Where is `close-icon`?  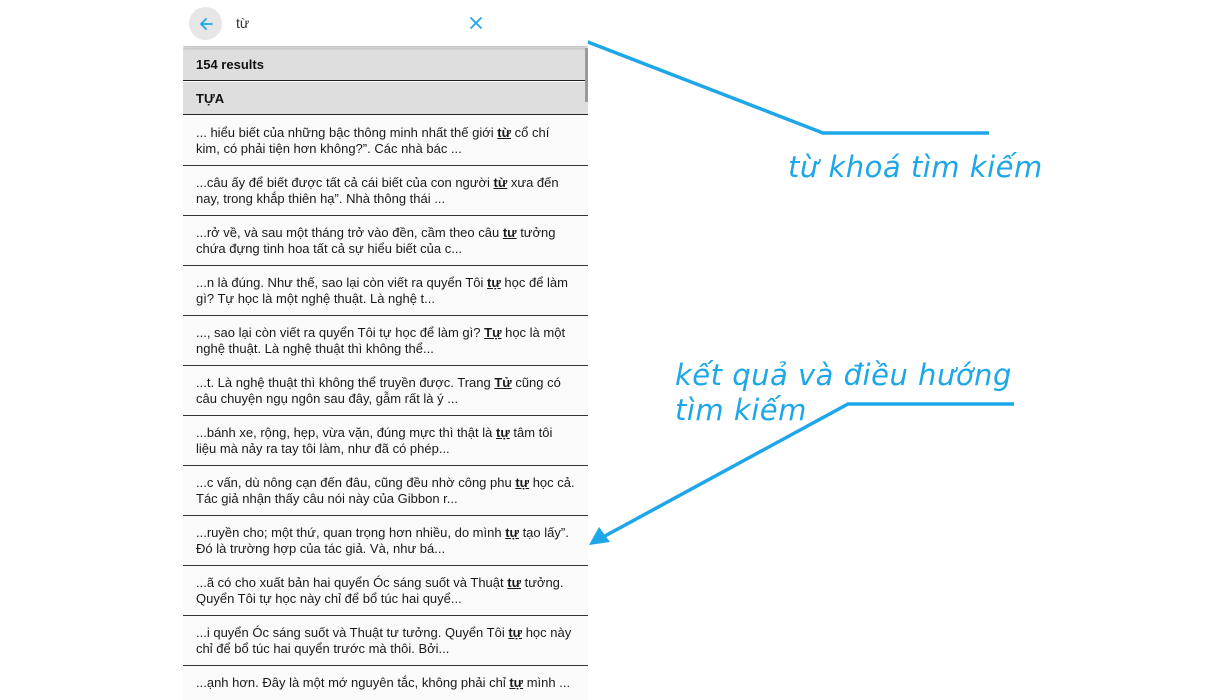 close-icon is located at coordinates (476, 23).